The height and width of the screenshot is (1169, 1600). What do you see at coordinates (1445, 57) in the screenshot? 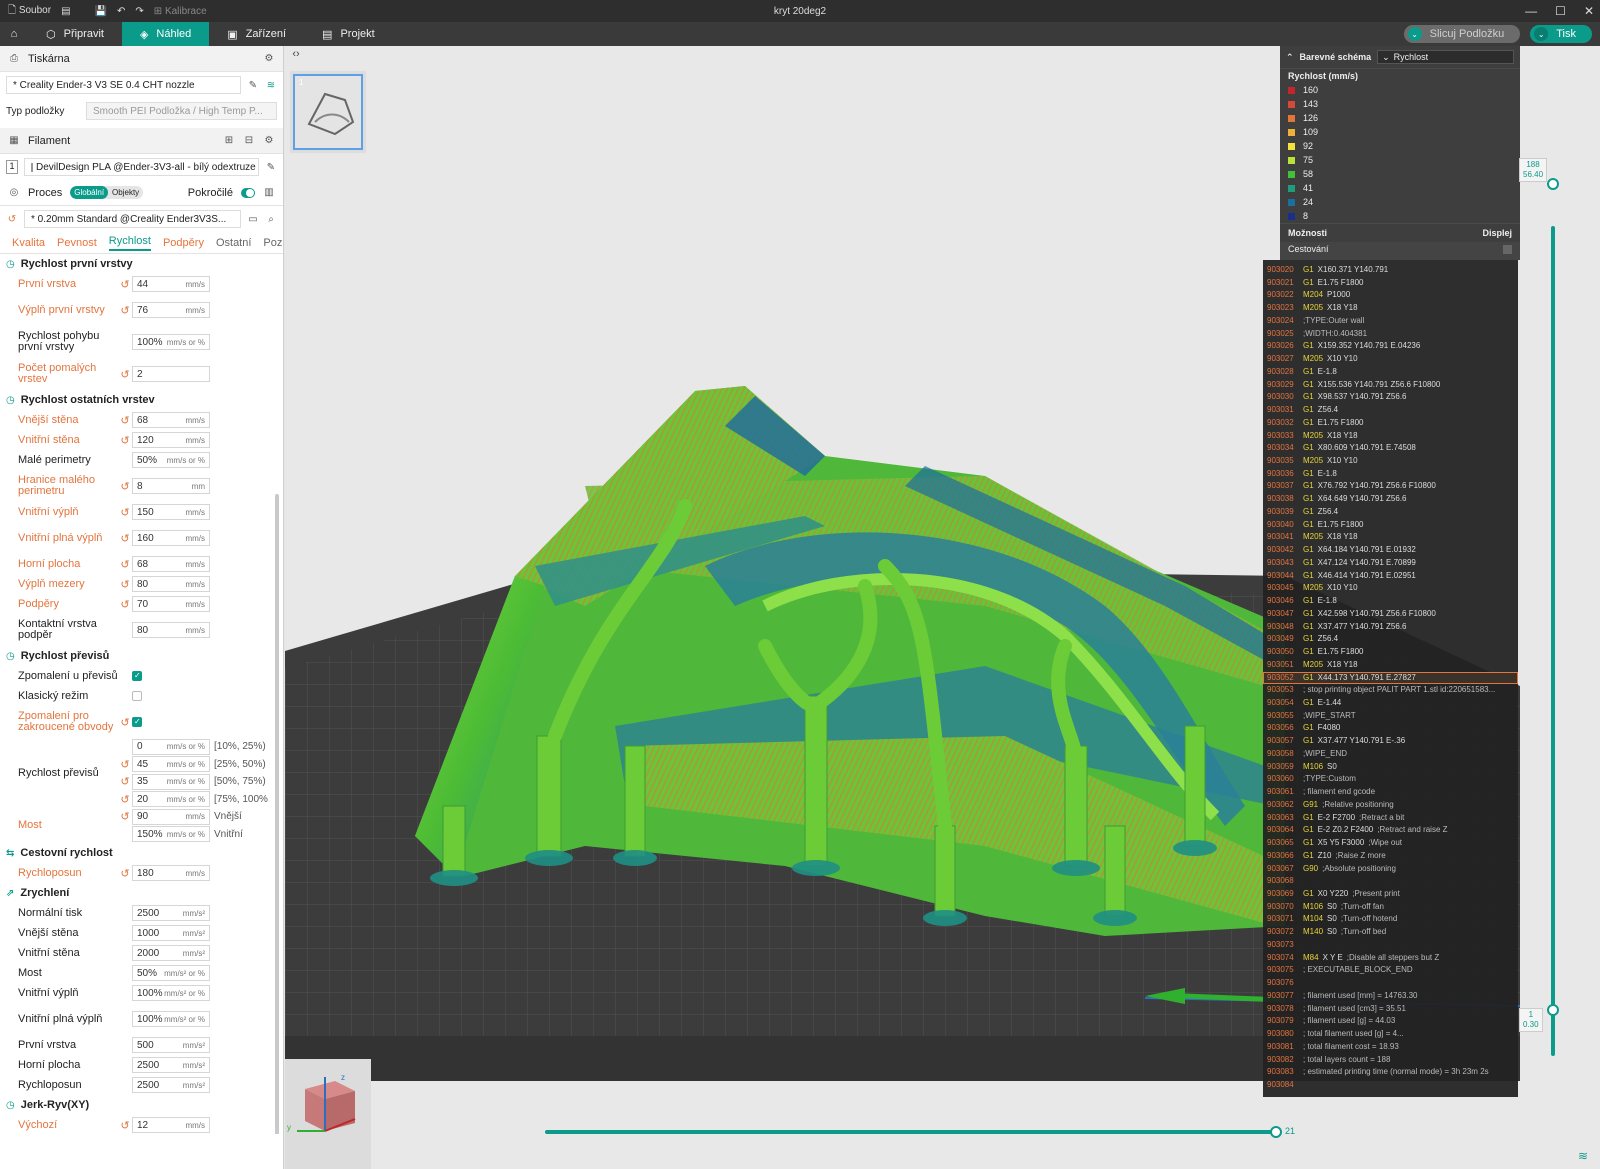
I see `color-scheme-select: ⌄ Rychlost` at bounding box center [1445, 57].